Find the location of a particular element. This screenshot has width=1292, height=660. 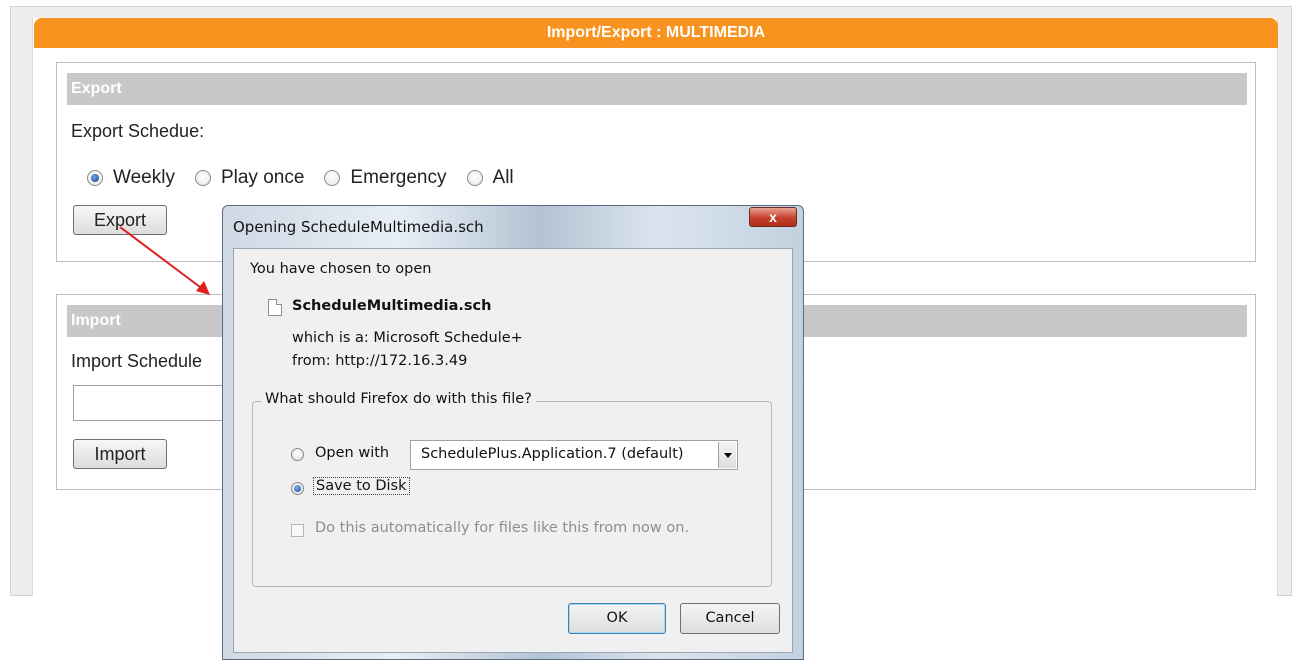

radio-emergency is located at coordinates (332, 178).